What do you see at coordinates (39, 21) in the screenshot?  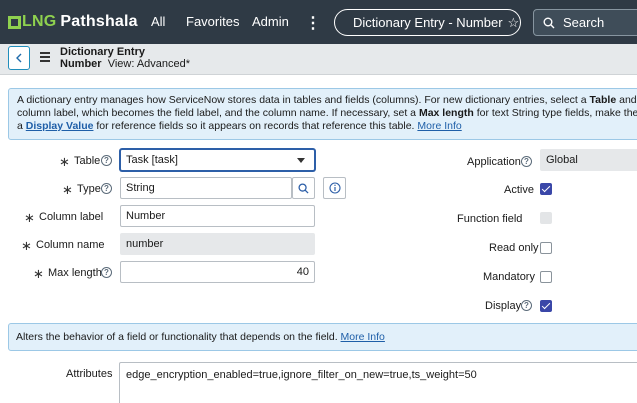 I see `logo-lng: LNG` at bounding box center [39, 21].